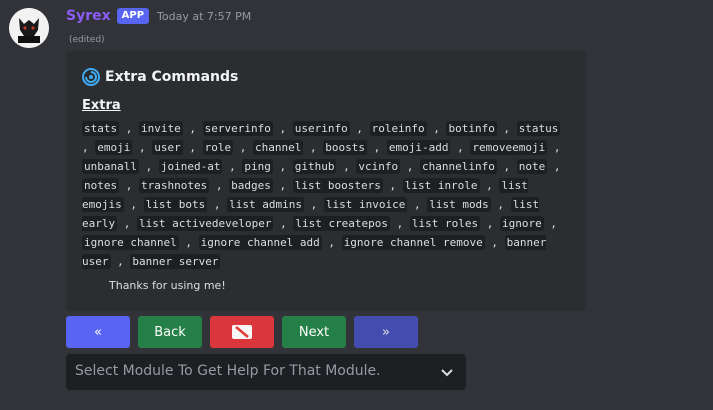 This screenshot has height=410, width=713. I want to click on command-item: banner server, so click(175, 261).